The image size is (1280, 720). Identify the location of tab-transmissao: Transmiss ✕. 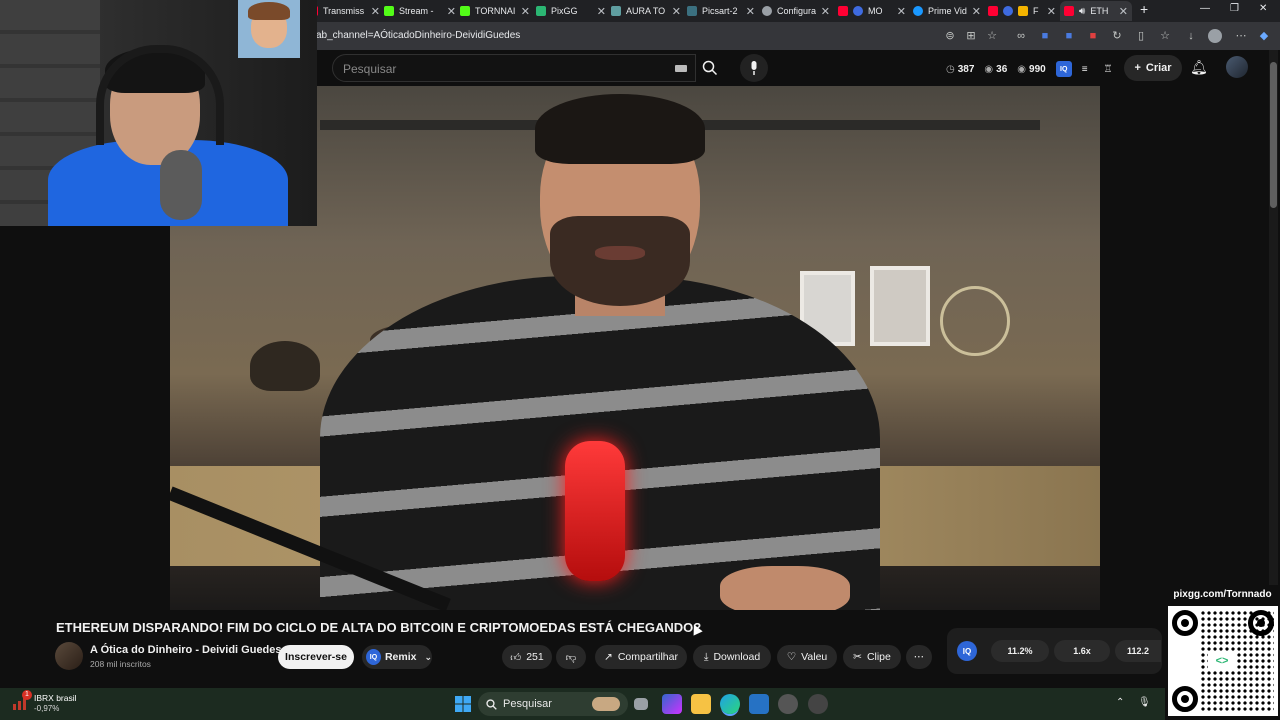
(344, 11).